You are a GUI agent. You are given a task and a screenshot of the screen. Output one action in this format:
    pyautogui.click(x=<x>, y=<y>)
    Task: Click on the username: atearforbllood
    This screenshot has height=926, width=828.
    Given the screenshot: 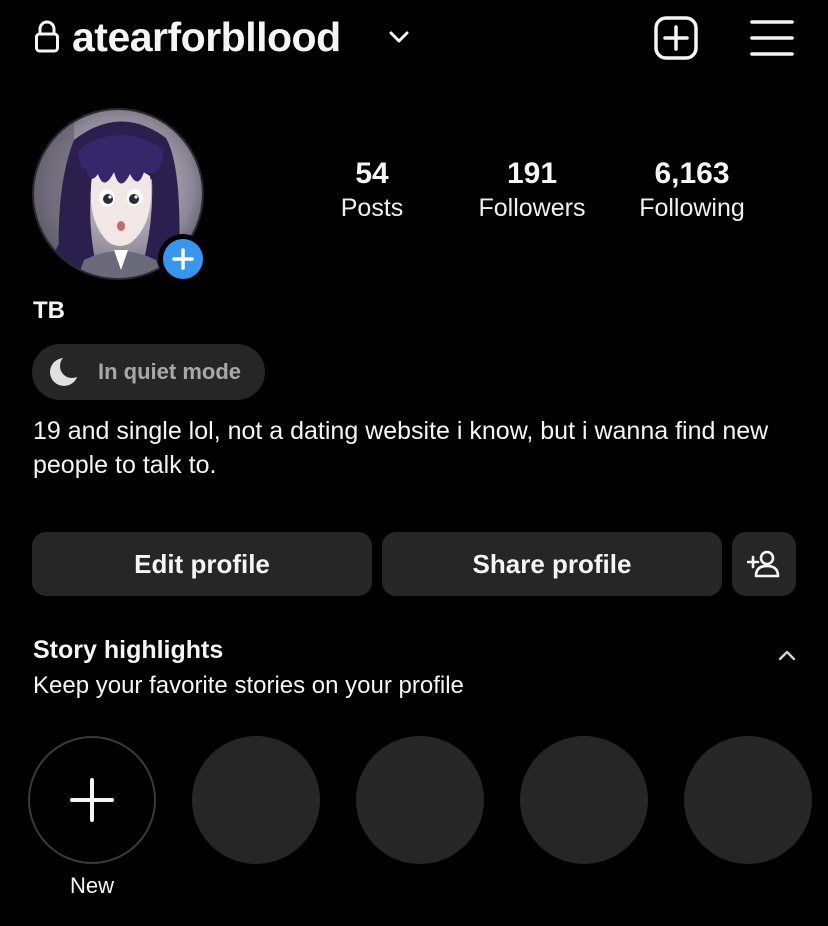 What is the action you would take?
    pyautogui.click(x=206, y=37)
    